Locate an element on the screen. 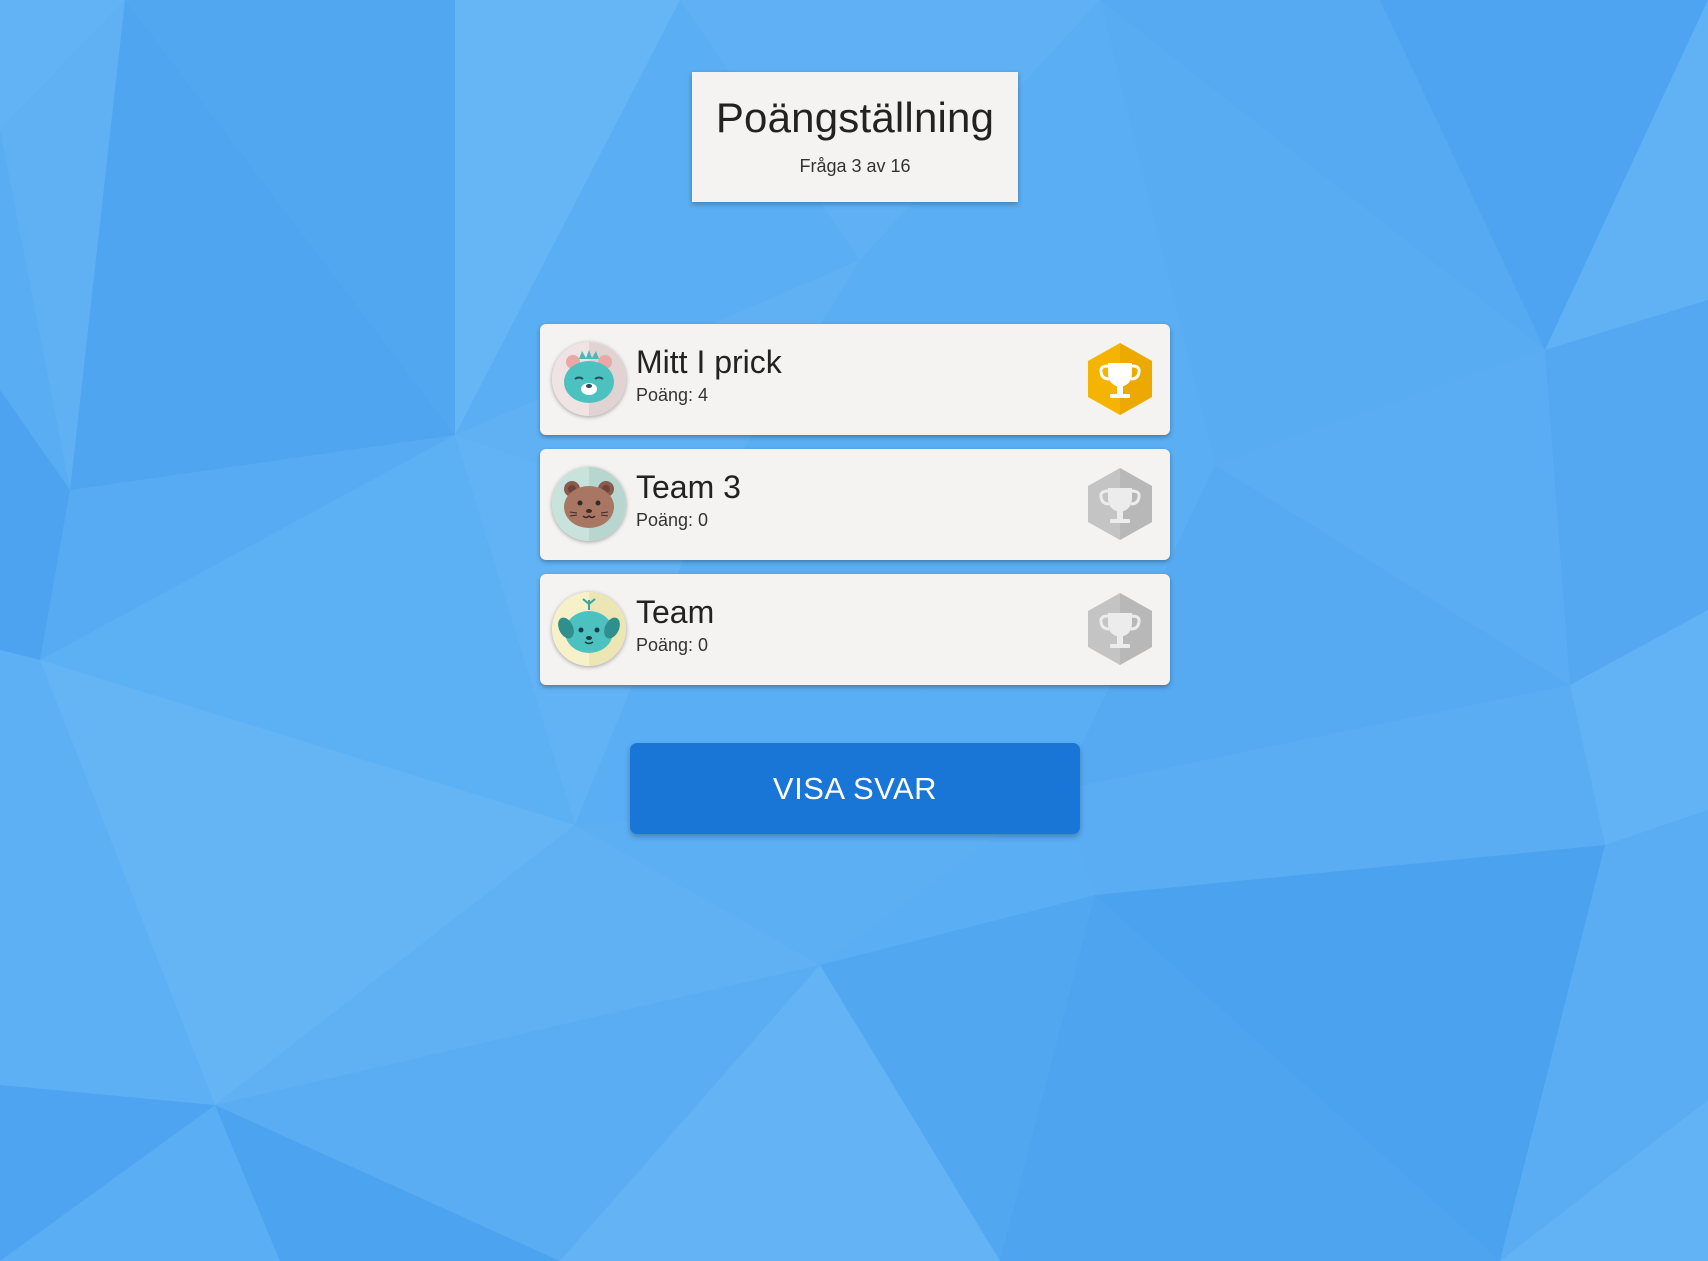  scoreboard-header: Poängställning Fråga 3 av 16 is located at coordinates (855, 137).